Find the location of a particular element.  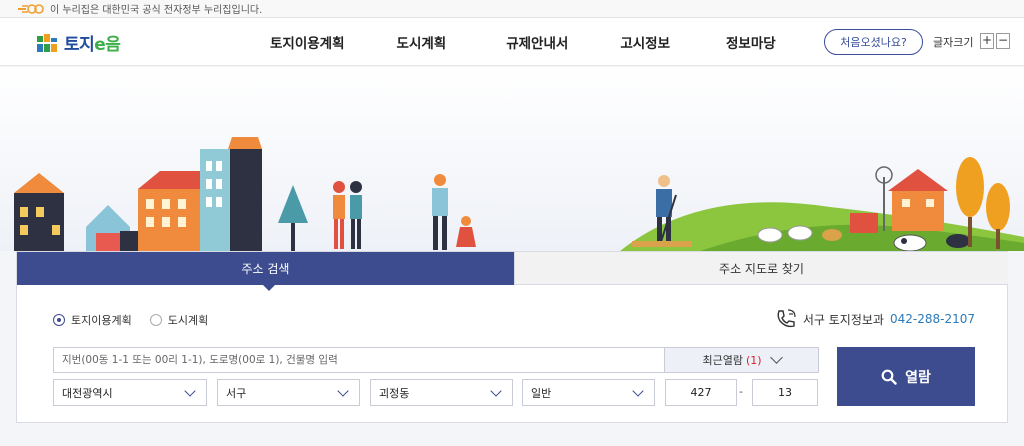

main-nav: 토지이용계획 도시계획 규제안내서 고시정보 정보마당 is located at coordinates (512, 42).